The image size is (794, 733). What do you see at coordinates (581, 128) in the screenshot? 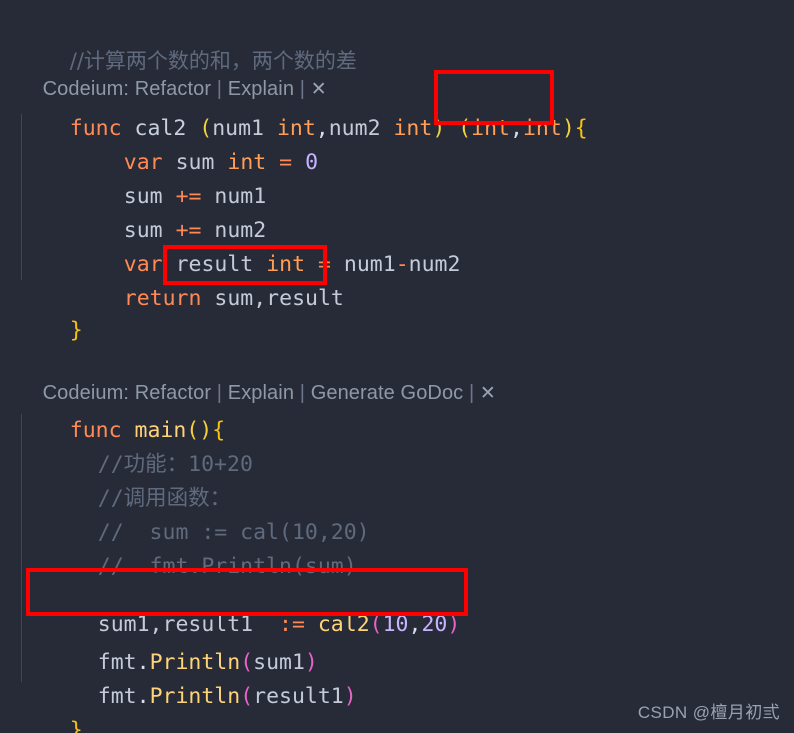
I see `open-brace: {` at bounding box center [581, 128].